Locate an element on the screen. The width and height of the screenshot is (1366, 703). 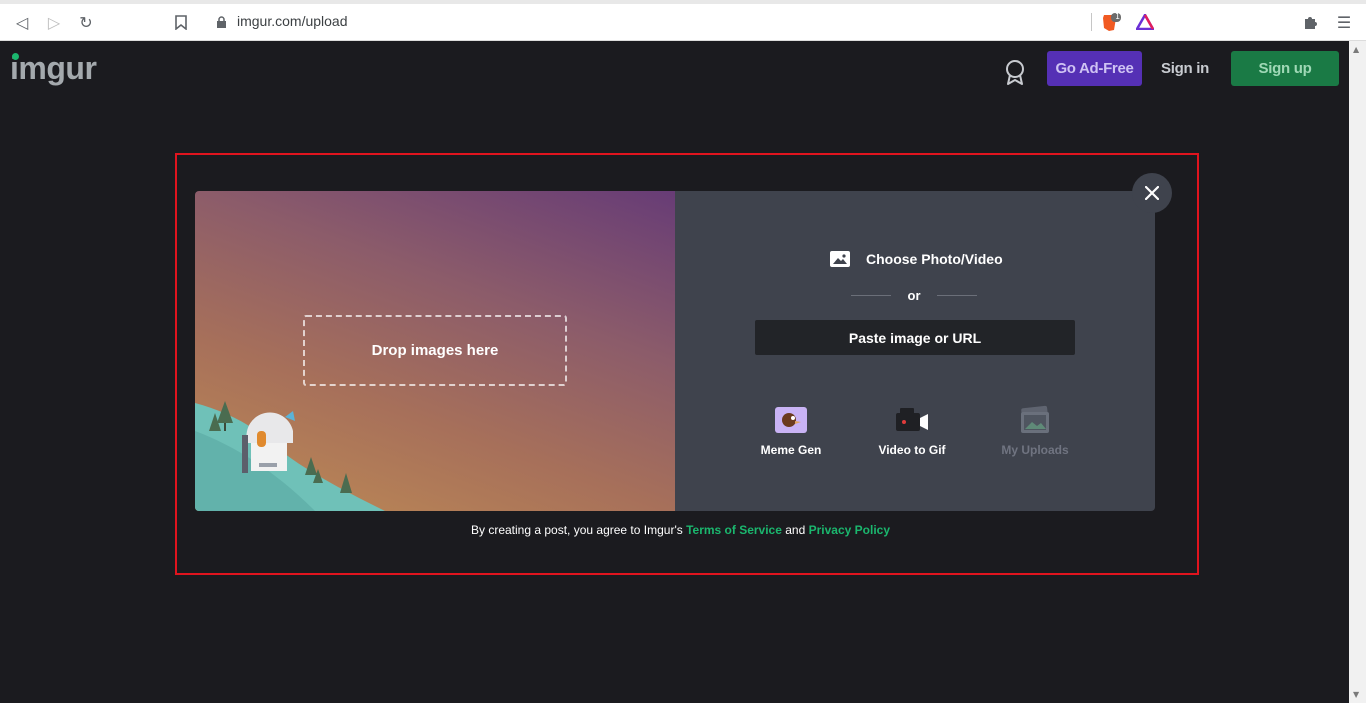
page-scrollbar: ▲ ▼ is located at coordinates (1357, 372).